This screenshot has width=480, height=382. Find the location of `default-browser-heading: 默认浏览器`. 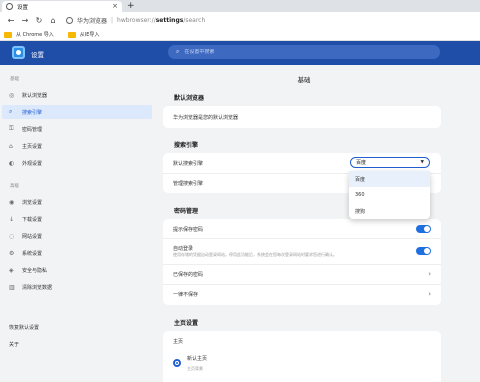

default-browser-heading: 默认浏览器 is located at coordinates (189, 98).